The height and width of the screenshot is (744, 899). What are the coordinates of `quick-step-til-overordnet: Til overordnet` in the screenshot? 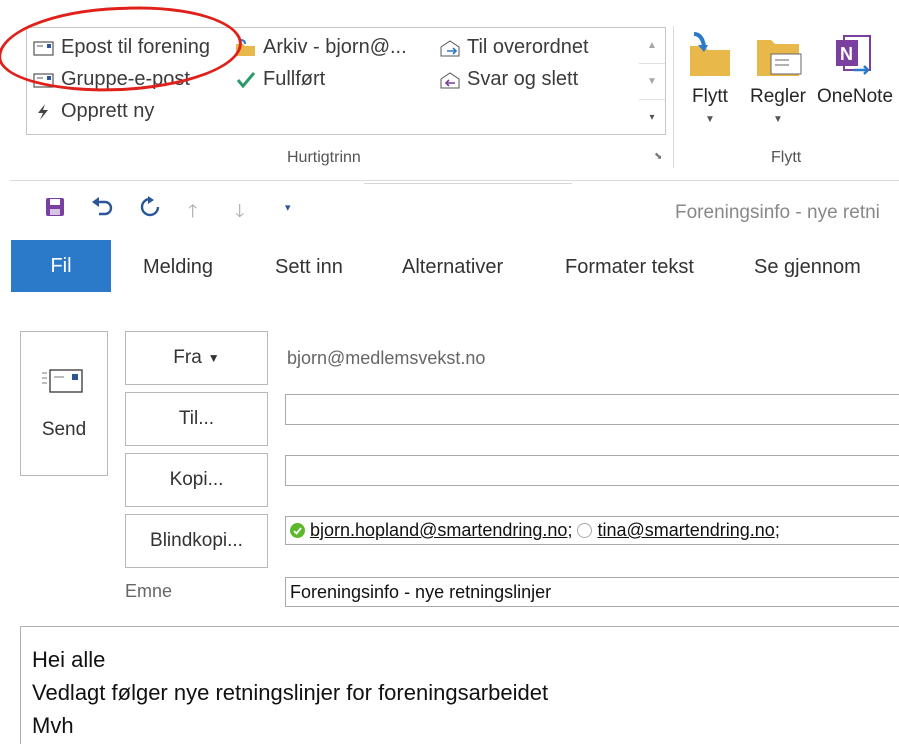 It's located at (514, 47).